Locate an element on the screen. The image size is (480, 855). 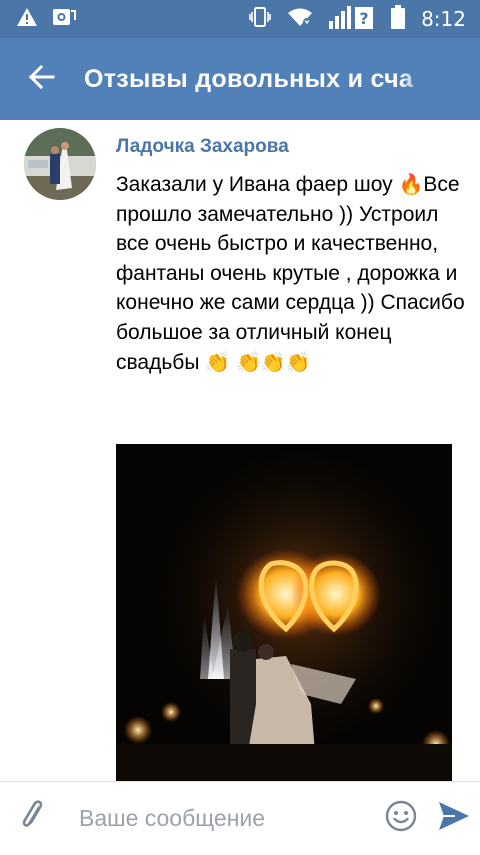
back-button is located at coordinates (42, 79).